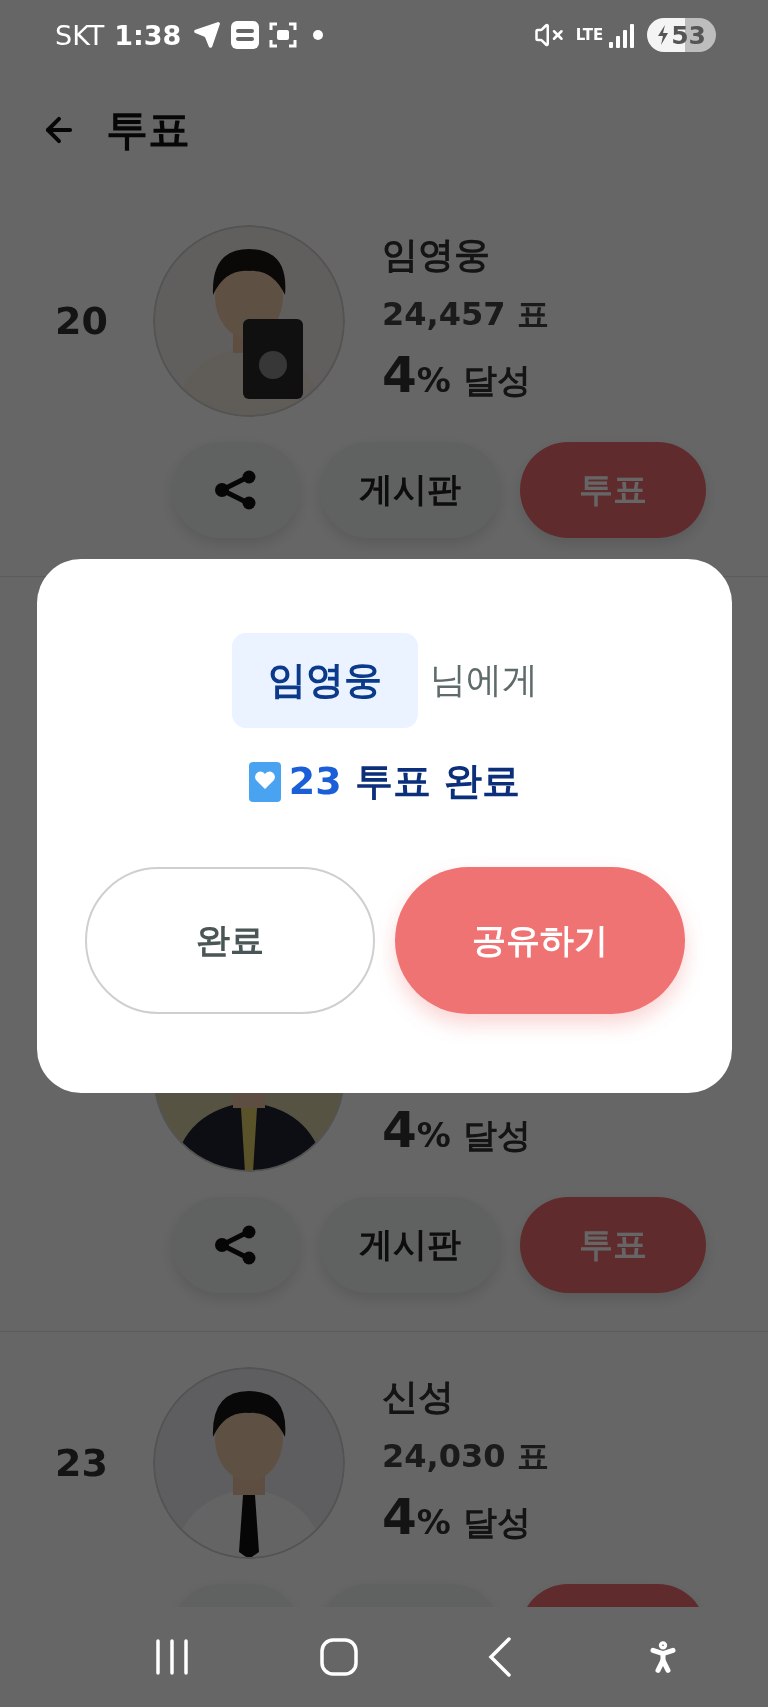 This screenshot has width=768, height=1707. I want to click on rank-number: 23, so click(81, 1463).